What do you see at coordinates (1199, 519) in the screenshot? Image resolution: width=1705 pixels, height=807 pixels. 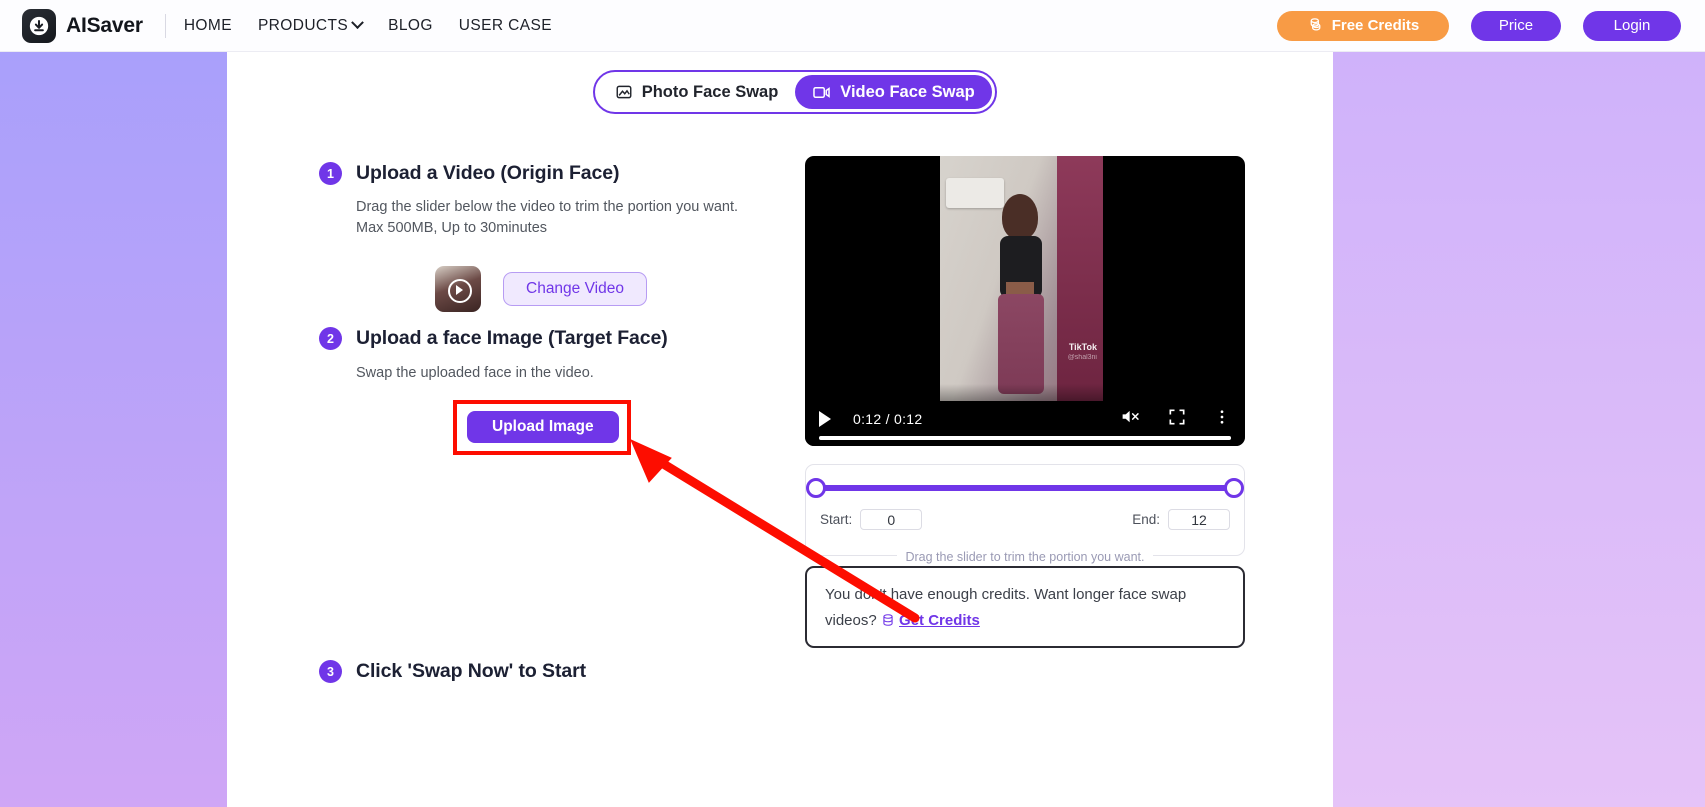 I see `trim-end-input` at bounding box center [1199, 519].